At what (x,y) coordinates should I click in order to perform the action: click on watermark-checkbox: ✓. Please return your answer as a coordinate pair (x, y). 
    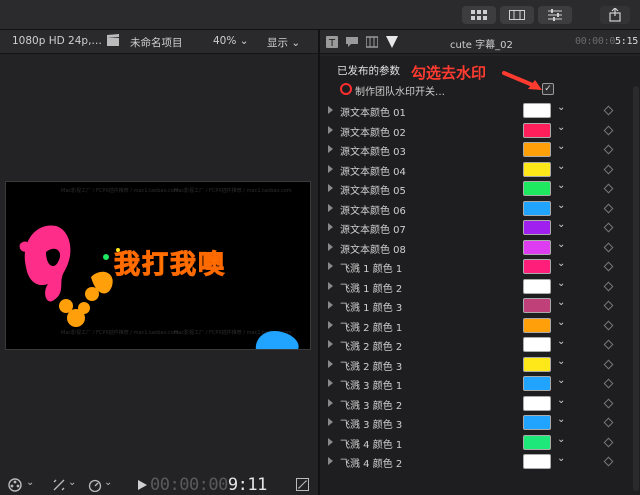
    Looking at the image, I should click on (548, 89).